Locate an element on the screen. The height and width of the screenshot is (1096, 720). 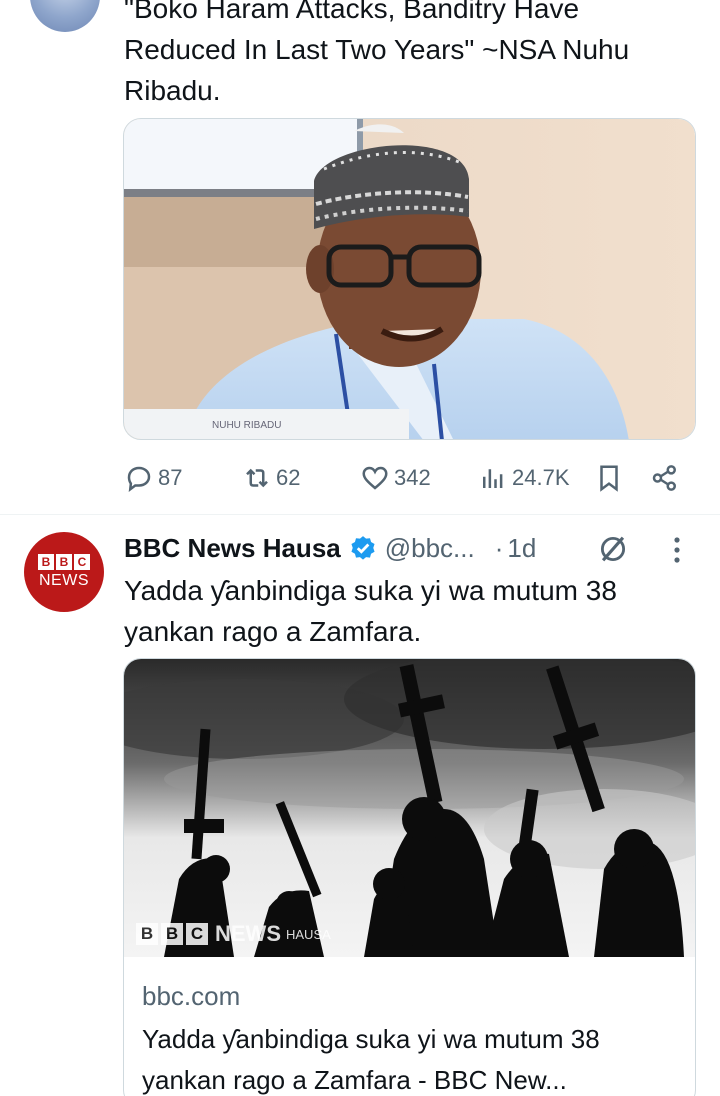
link-domain: bbc.com is located at coordinates (191, 996).